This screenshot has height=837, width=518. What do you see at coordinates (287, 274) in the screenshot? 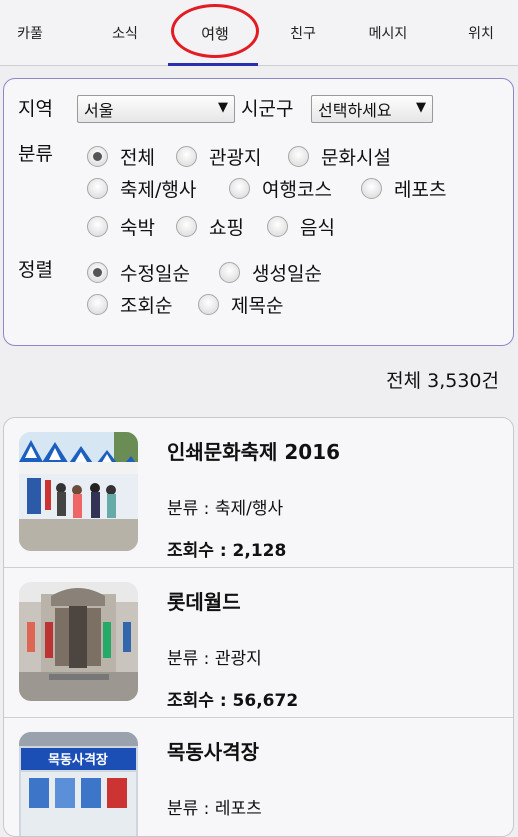
I see `radio-label: 생성일순` at bounding box center [287, 274].